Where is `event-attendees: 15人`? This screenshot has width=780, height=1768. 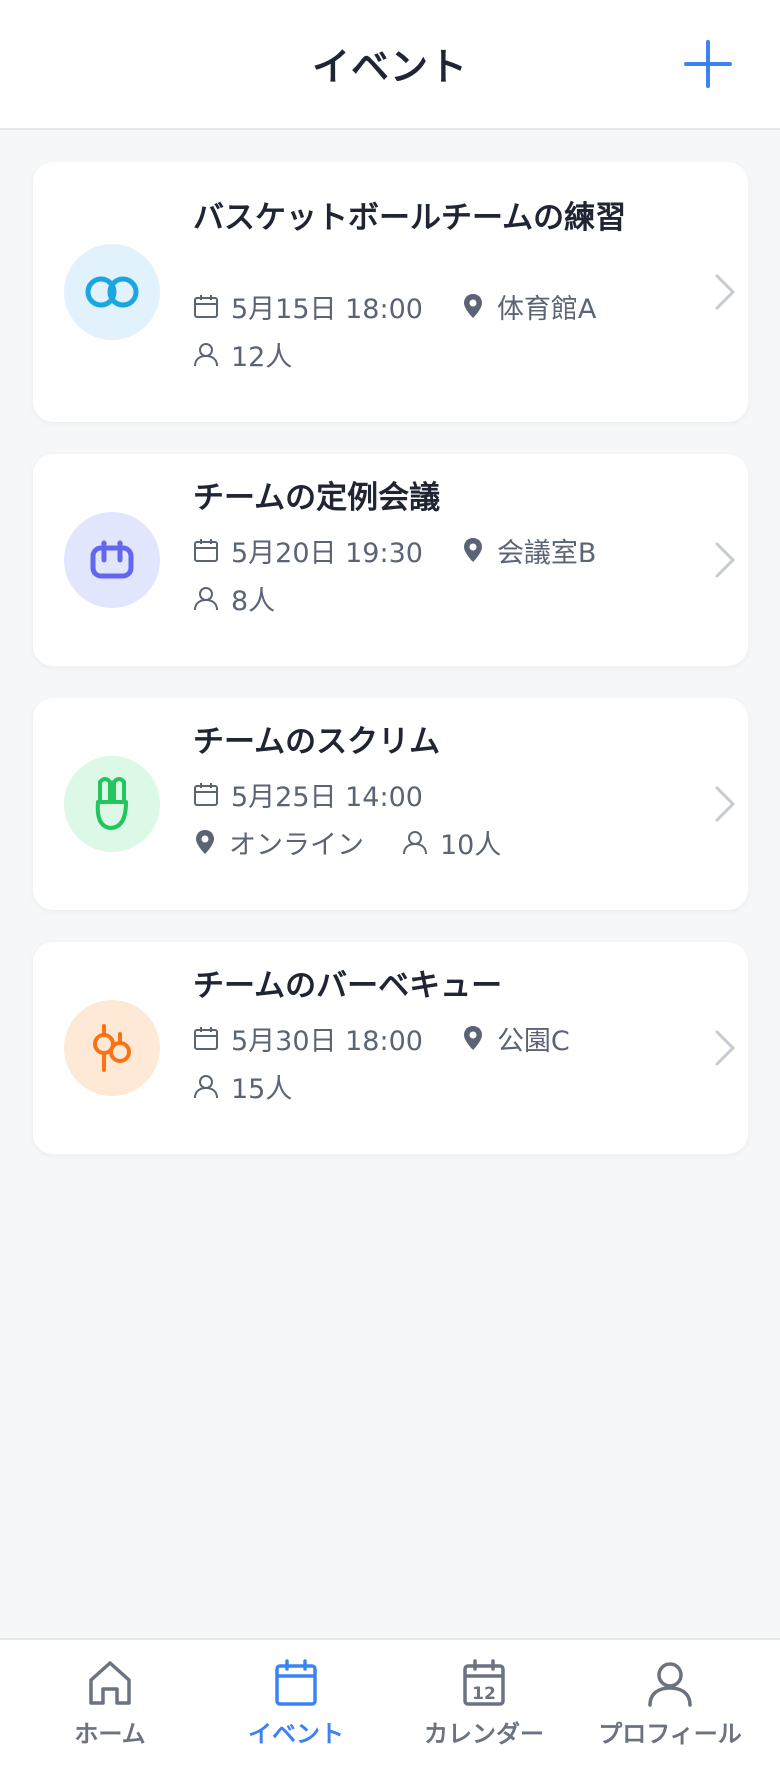 event-attendees: 15人 is located at coordinates (262, 1089).